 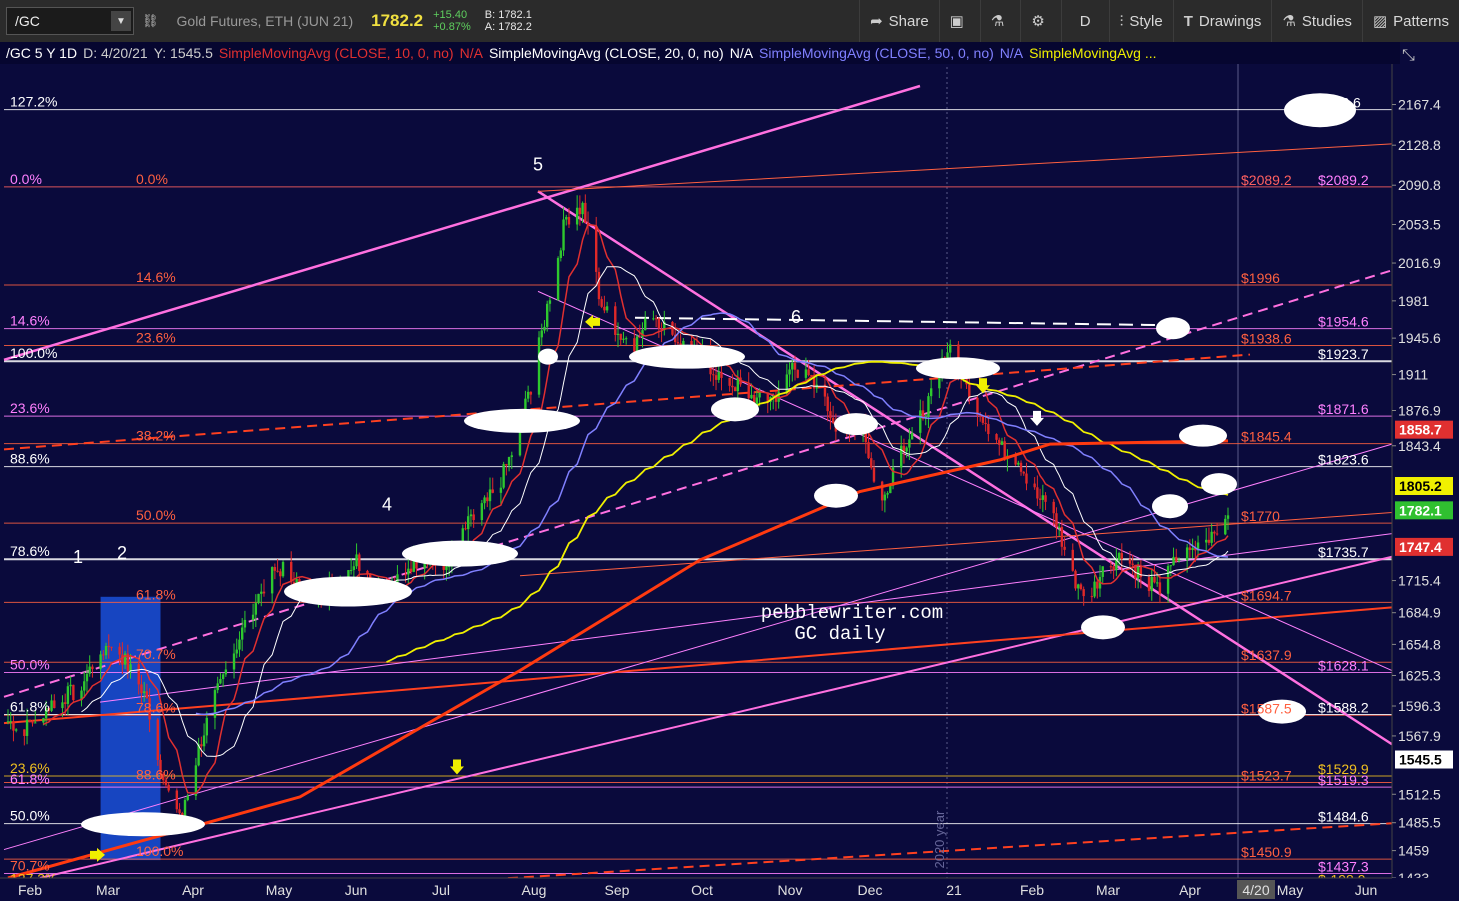 I want to click on settings-button: ⚙, so click(x=1040, y=21).